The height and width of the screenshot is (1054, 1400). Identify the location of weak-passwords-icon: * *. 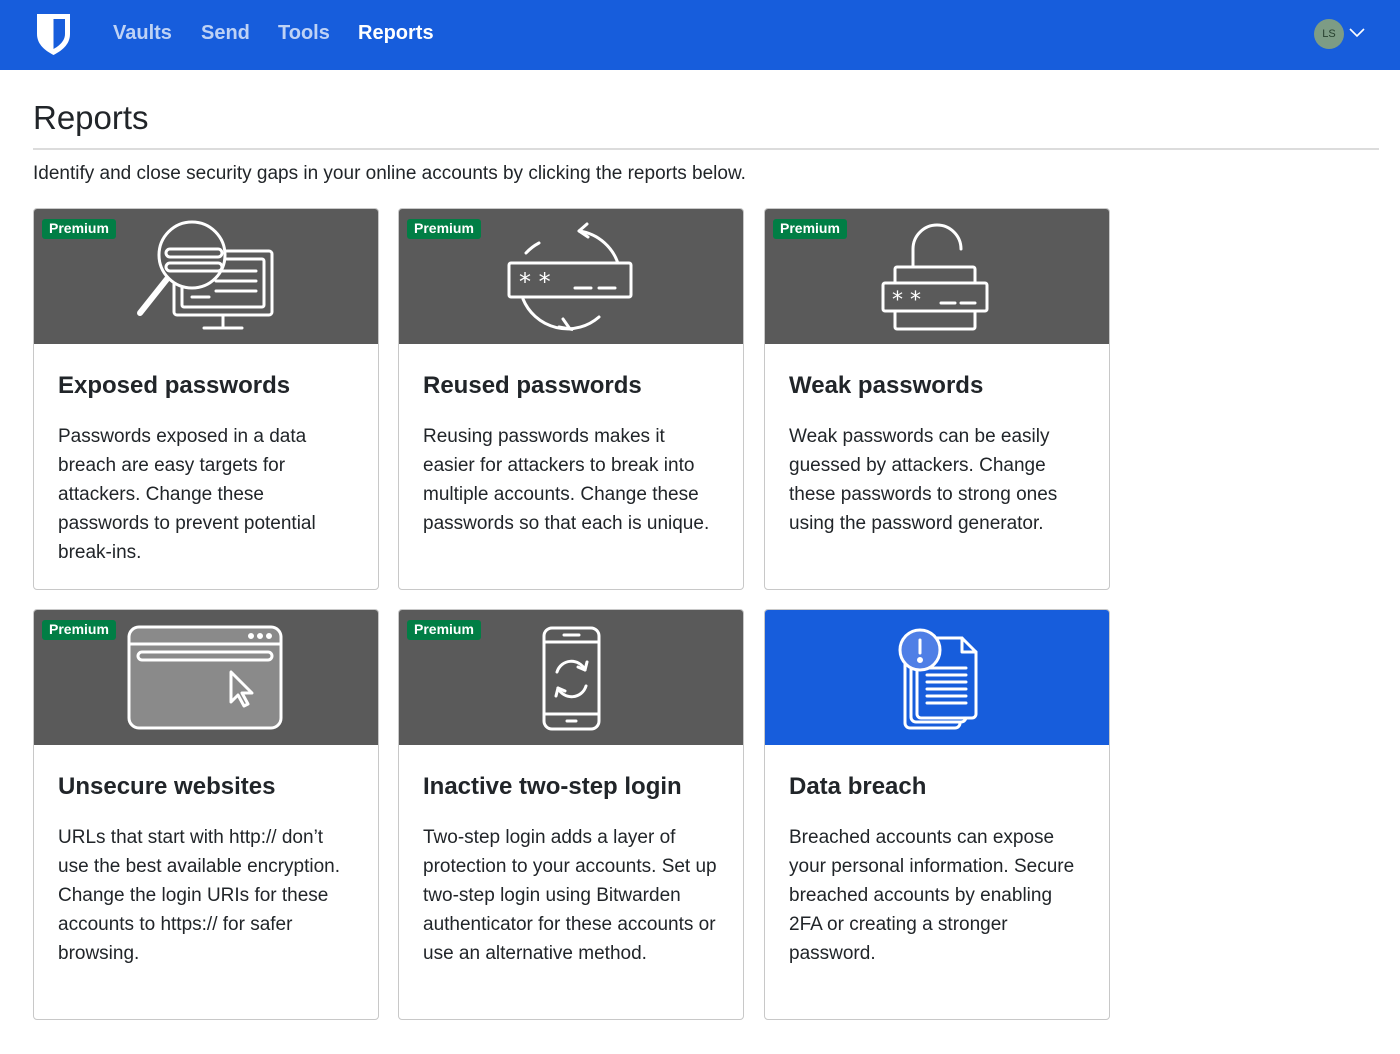
(935, 277).